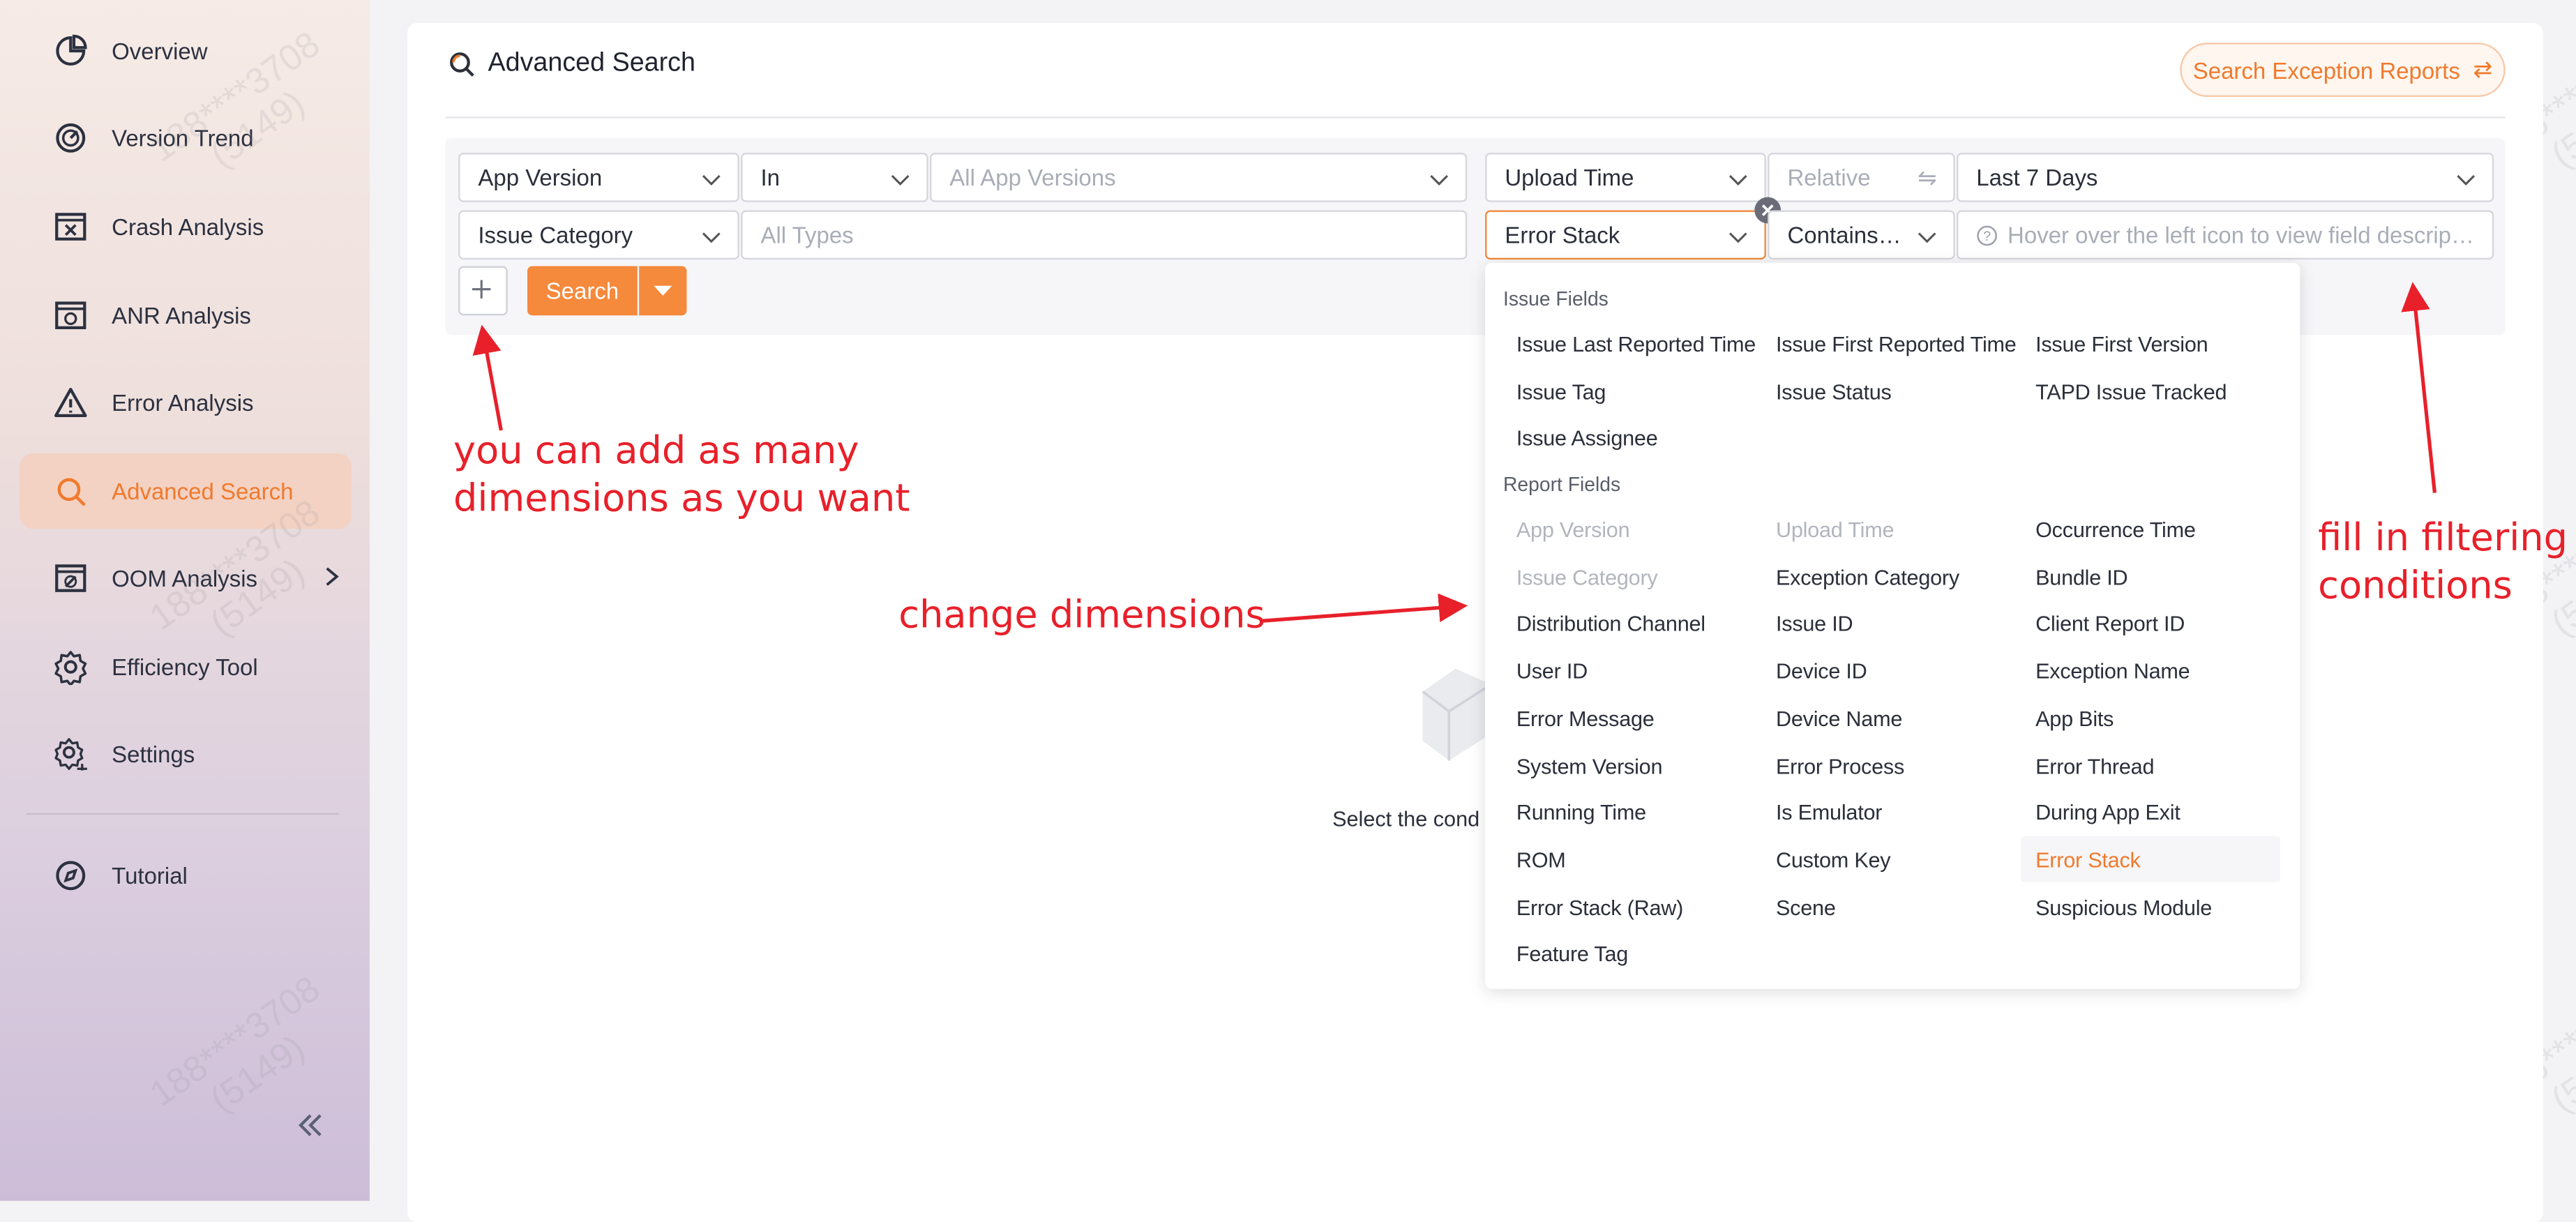 The width and height of the screenshot is (2576, 1222). I want to click on dimension-value: Issue Category, so click(555, 234).